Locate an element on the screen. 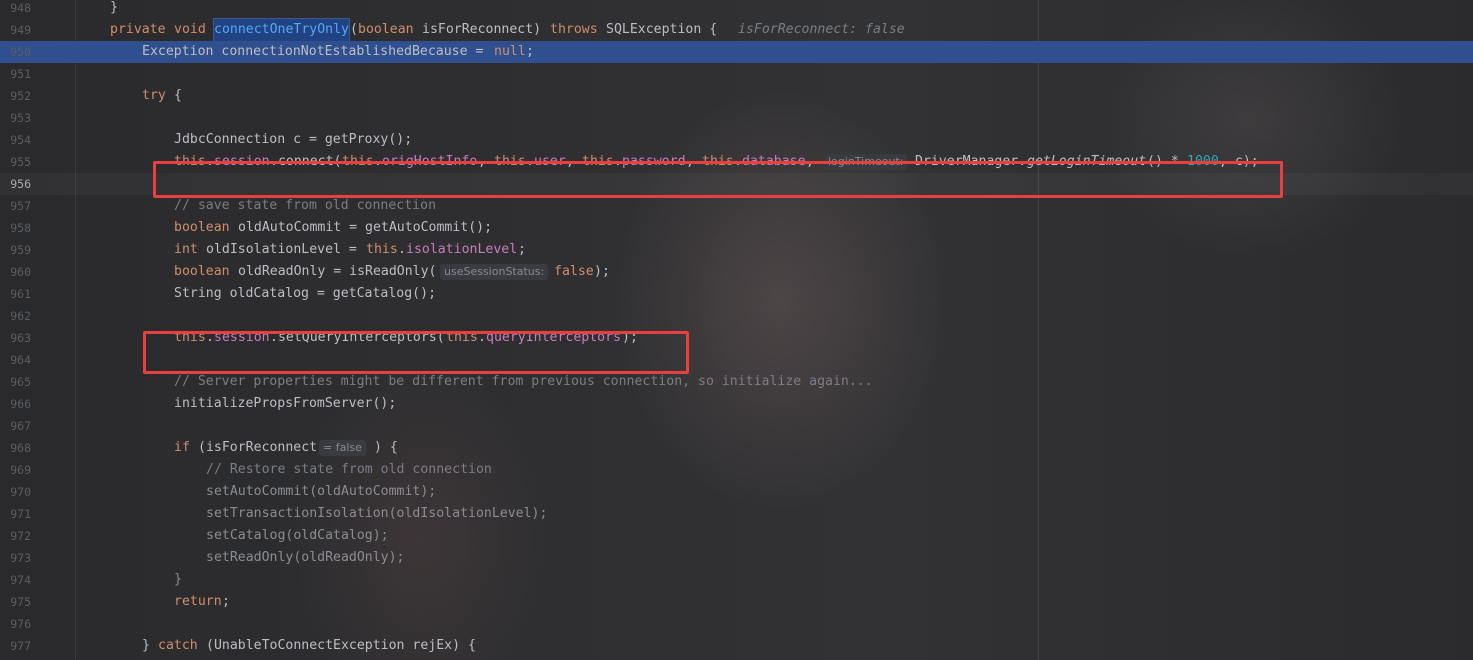  line-number: 967 is located at coordinates (15, 426).